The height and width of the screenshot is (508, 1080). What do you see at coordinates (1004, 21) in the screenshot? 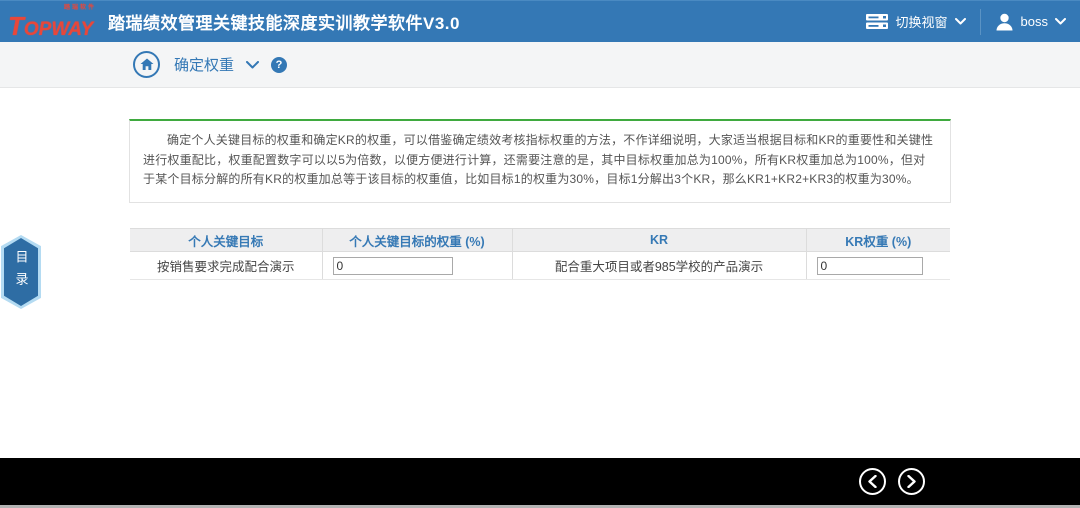
I see `user-icon` at bounding box center [1004, 21].